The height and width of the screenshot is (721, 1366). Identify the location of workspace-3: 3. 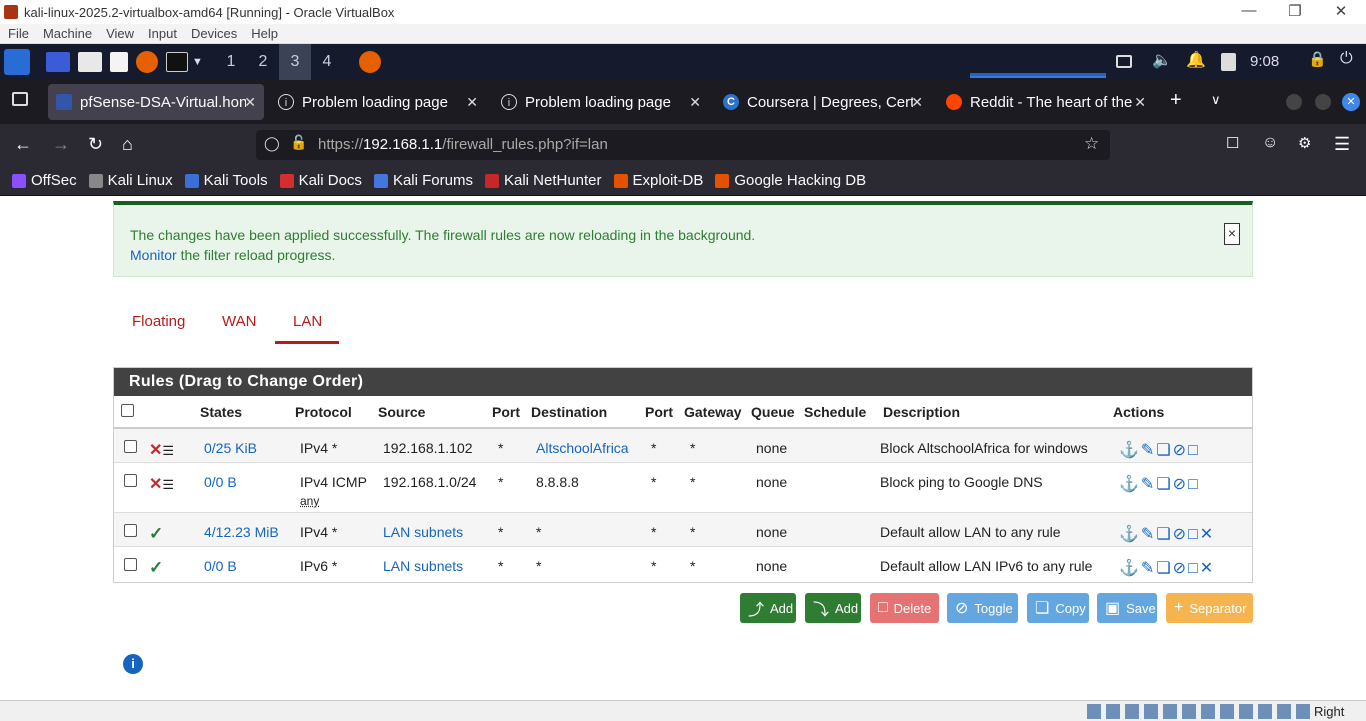
(294, 62).